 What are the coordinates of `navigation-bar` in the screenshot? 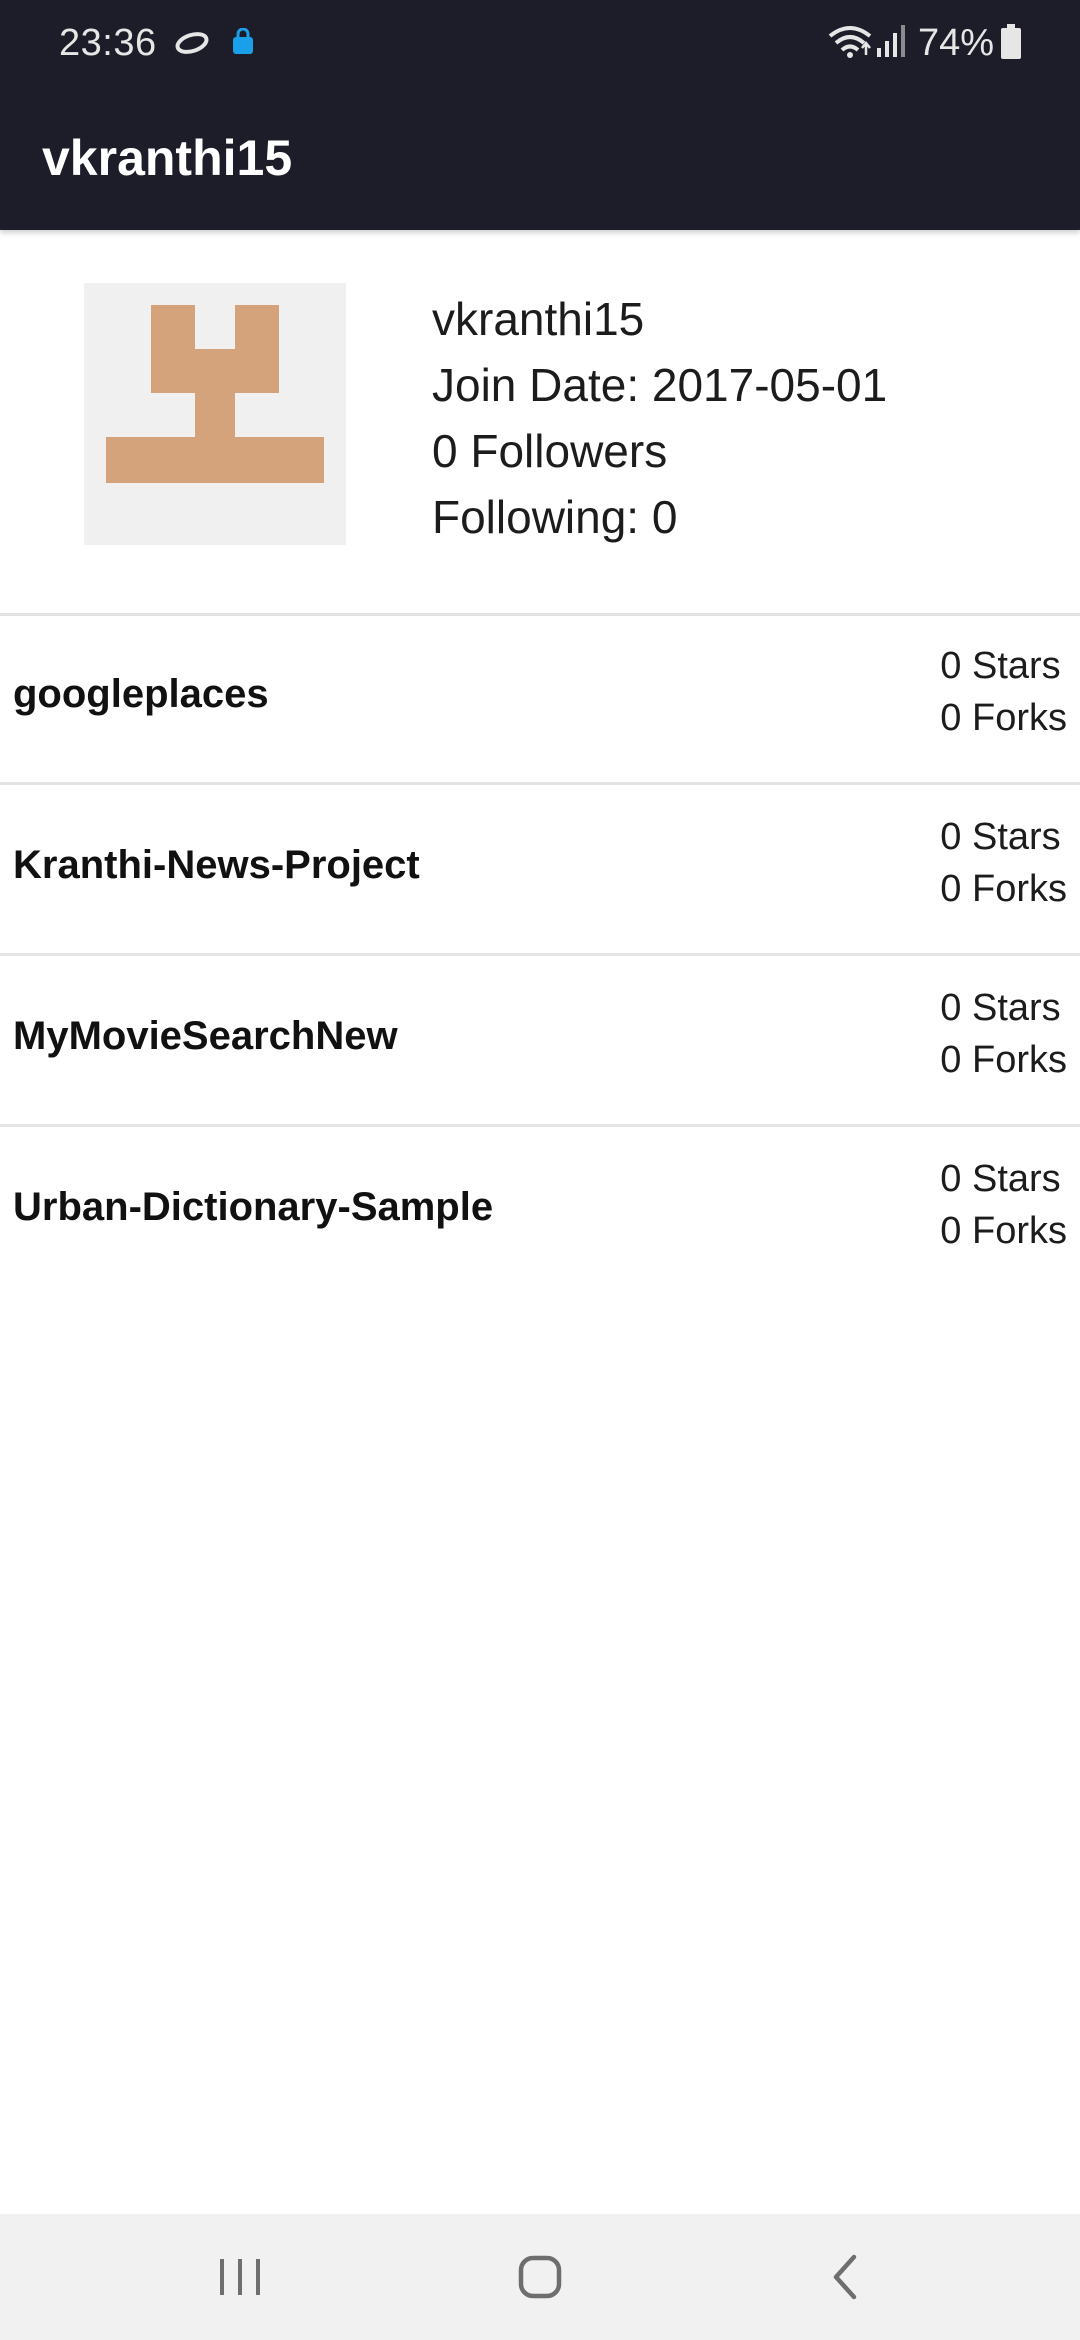 It's located at (540, 2277).